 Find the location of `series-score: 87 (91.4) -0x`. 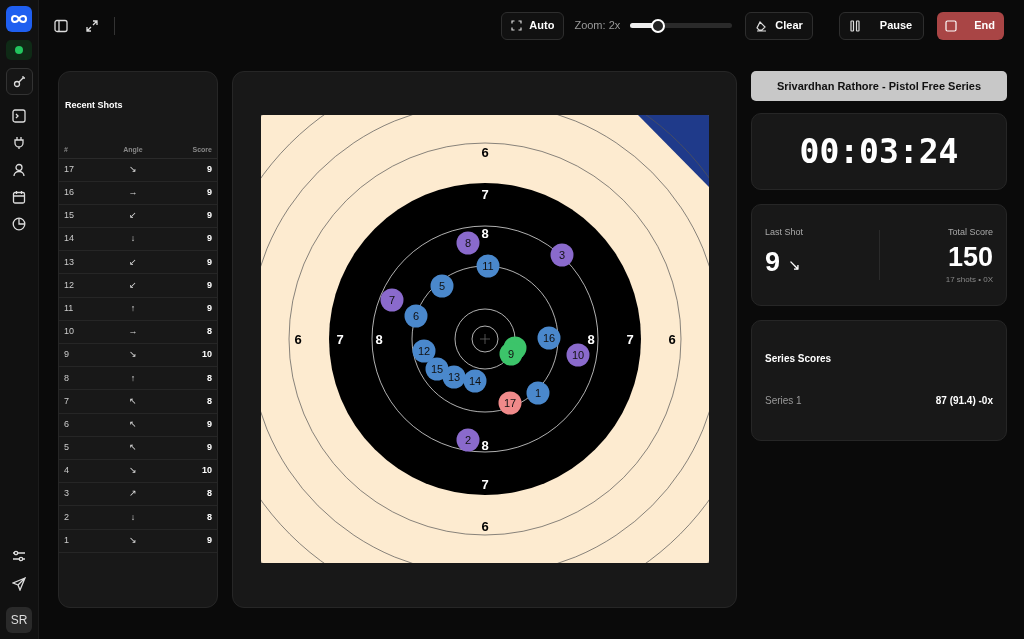

series-score: 87 (91.4) -0x is located at coordinates (964, 401).